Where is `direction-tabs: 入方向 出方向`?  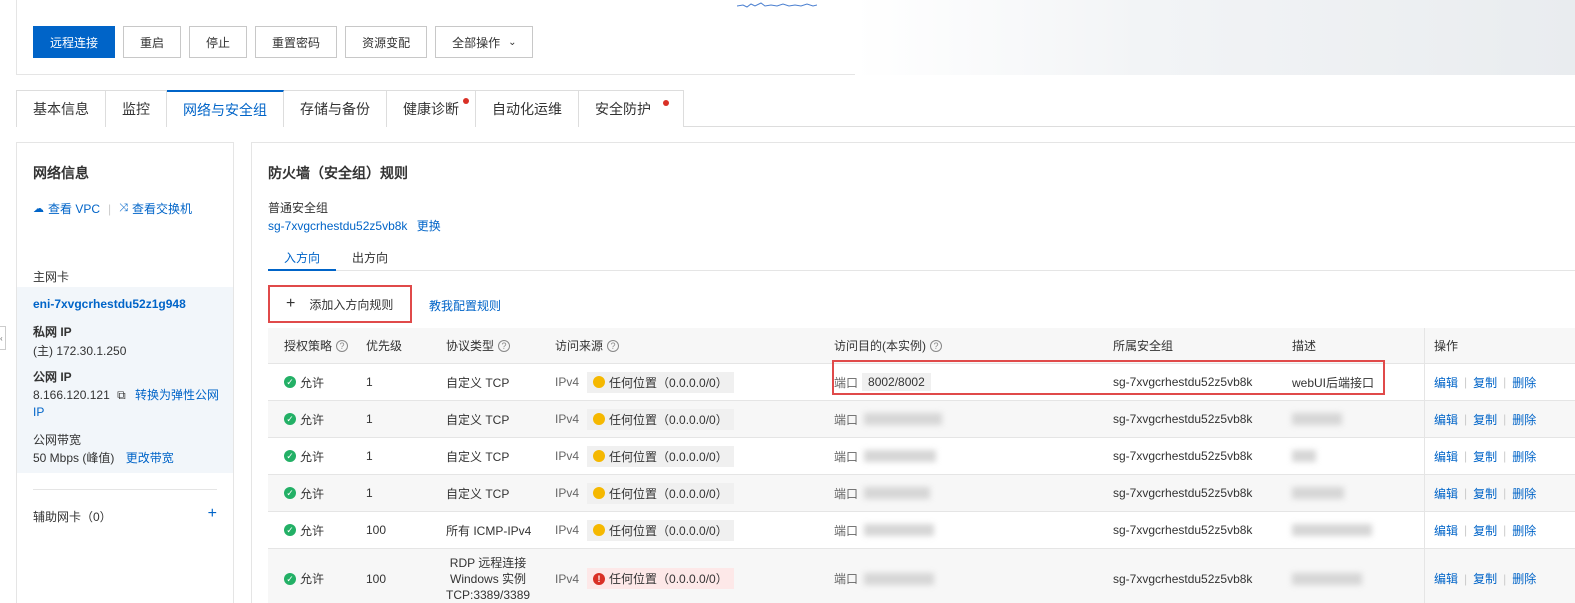
direction-tabs: 入方向 出方向 is located at coordinates (921, 258).